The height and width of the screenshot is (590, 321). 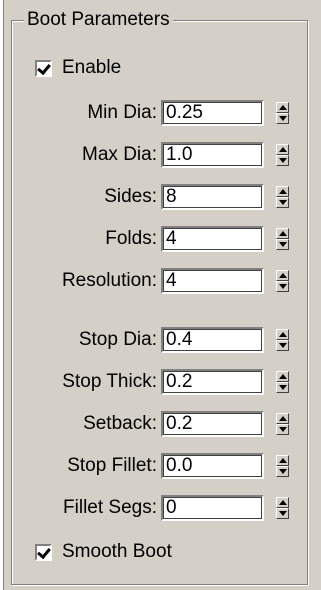 I want to click on param-row-resolution: Resolution:, so click(x=160, y=281).